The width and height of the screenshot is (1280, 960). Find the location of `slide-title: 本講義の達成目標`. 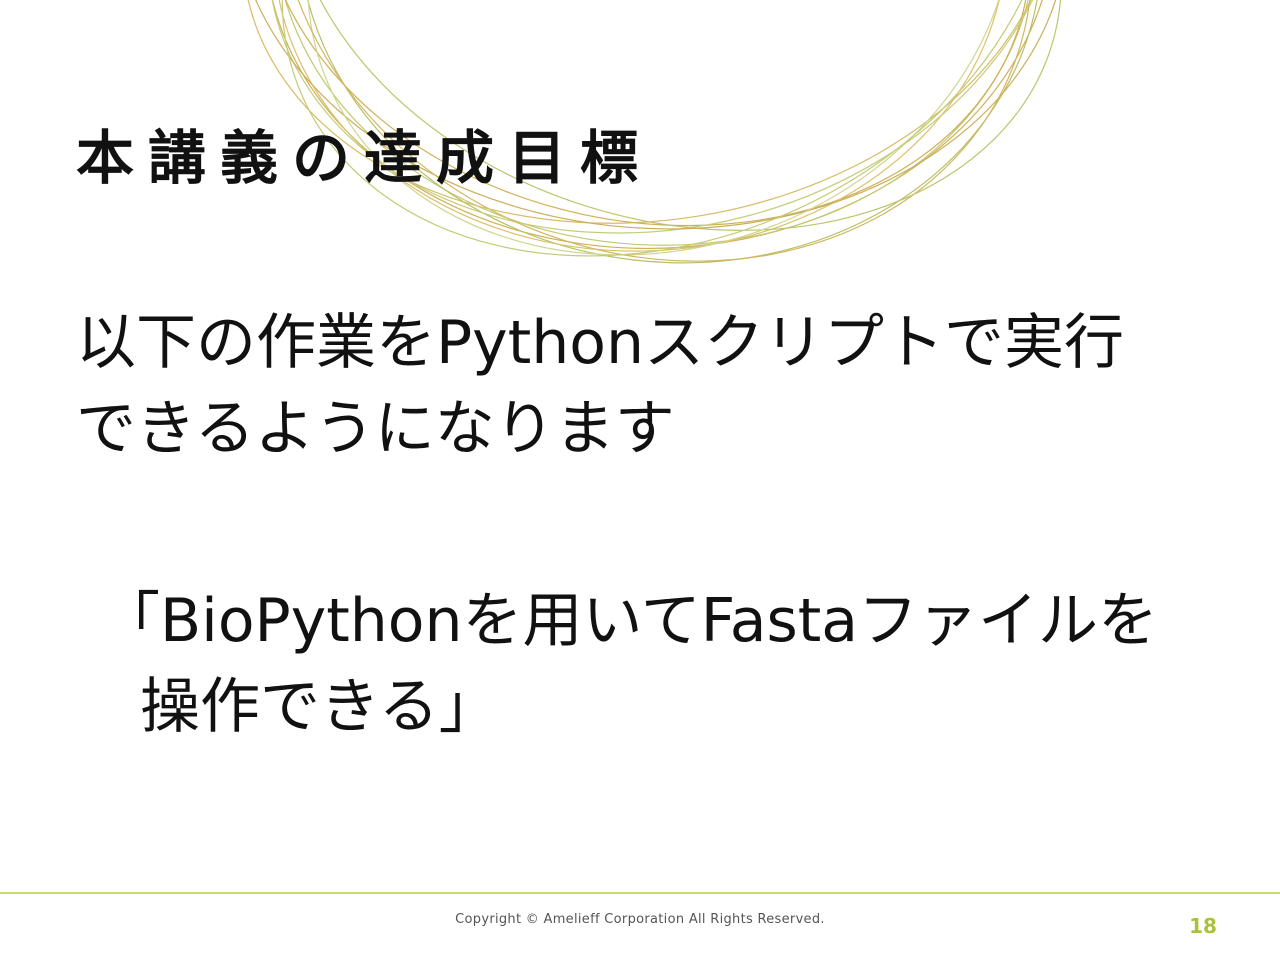

slide-title: 本講義の達成目標 is located at coordinates (364, 158).